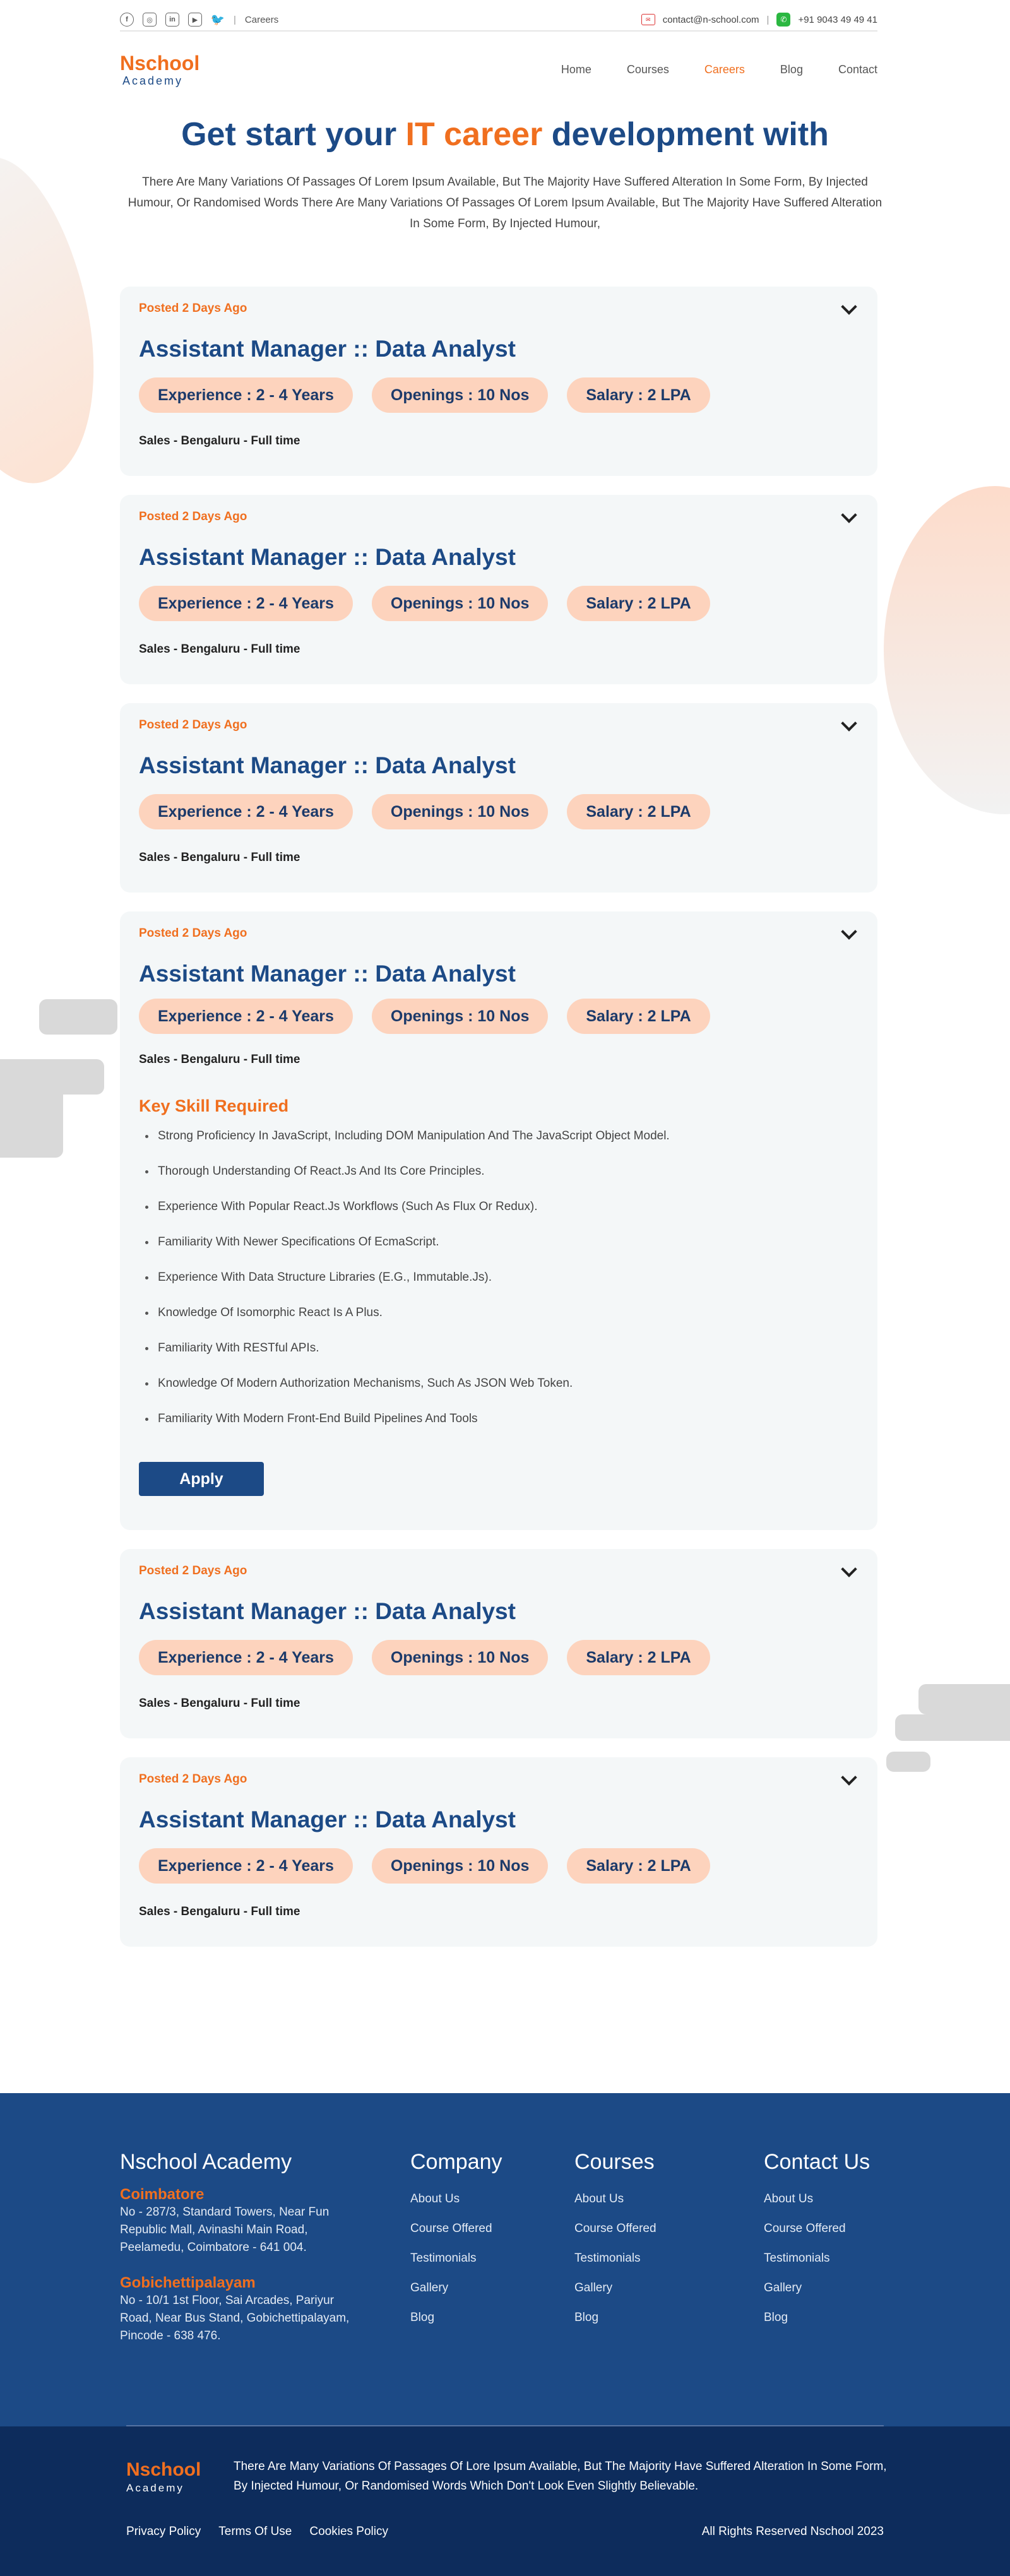  Describe the element at coordinates (685, 134) in the screenshot. I see `title-part2: development with` at that location.